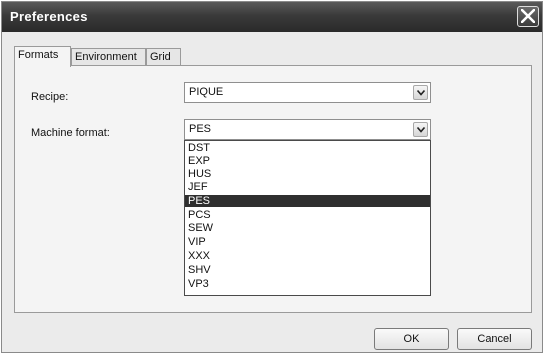 Image resolution: width=545 pixels, height=354 pixels. I want to click on dropdown-option-selected: PES, so click(307, 201).